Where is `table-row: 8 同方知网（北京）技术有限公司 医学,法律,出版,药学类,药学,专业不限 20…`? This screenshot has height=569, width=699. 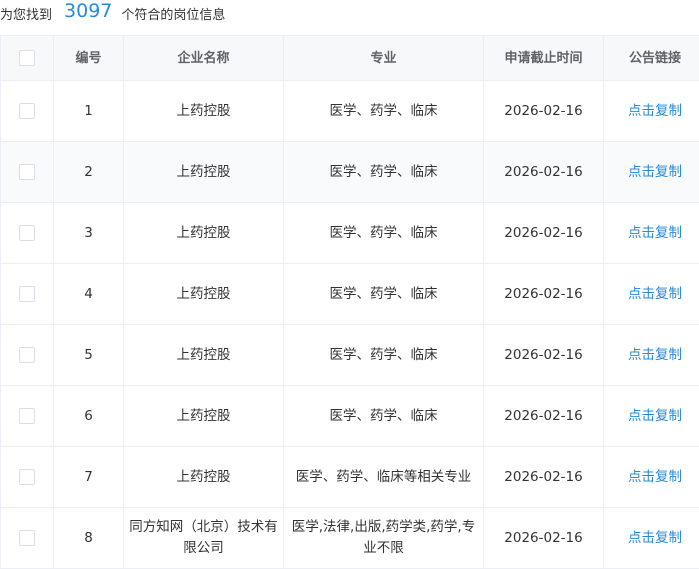 table-row: 8 同方知网（北京）技术有限公司 医学,法律,出版,药学类,药学,专业不限 20… is located at coordinates (349, 538).